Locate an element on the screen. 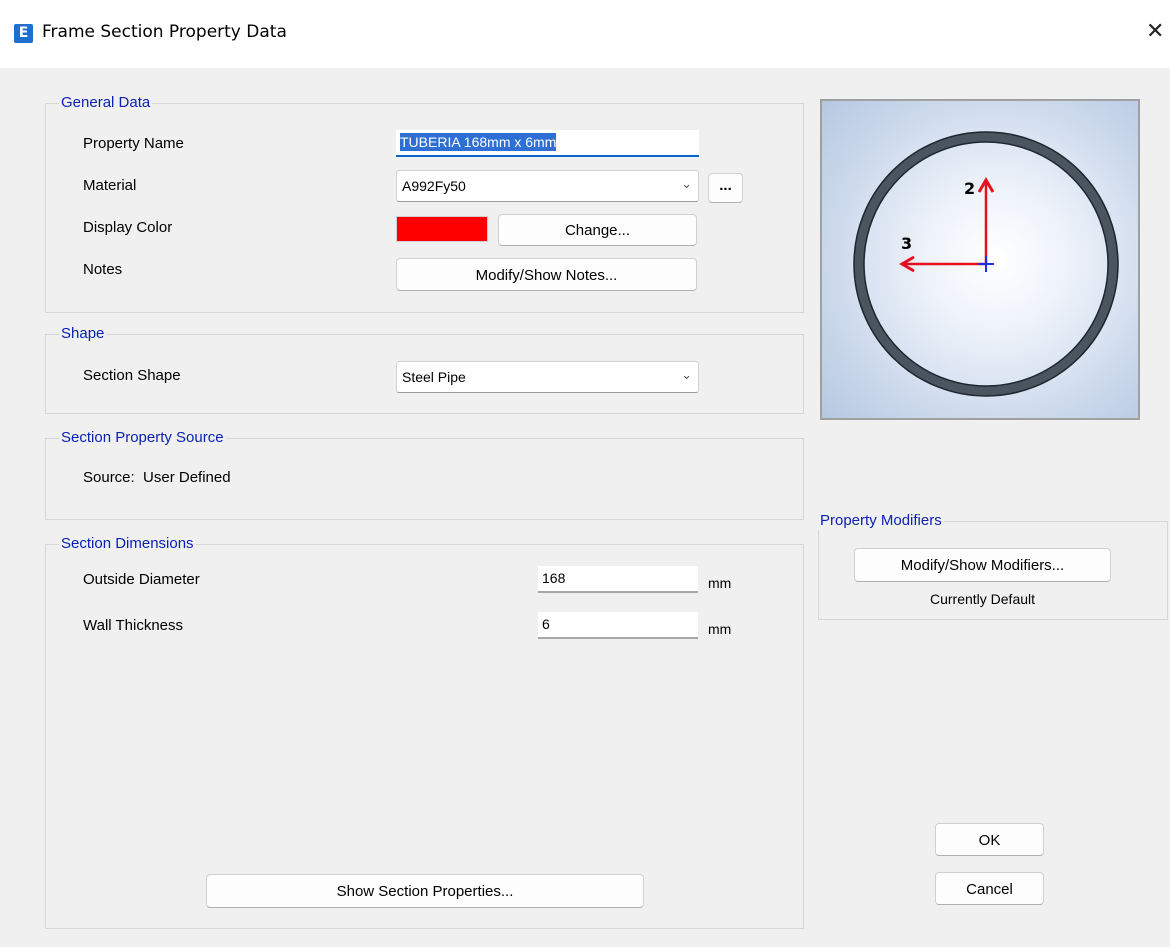 Image resolution: width=1170 pixels, height=947 pixels. cancel-button: Cancel is located at coordinates (989, 888).